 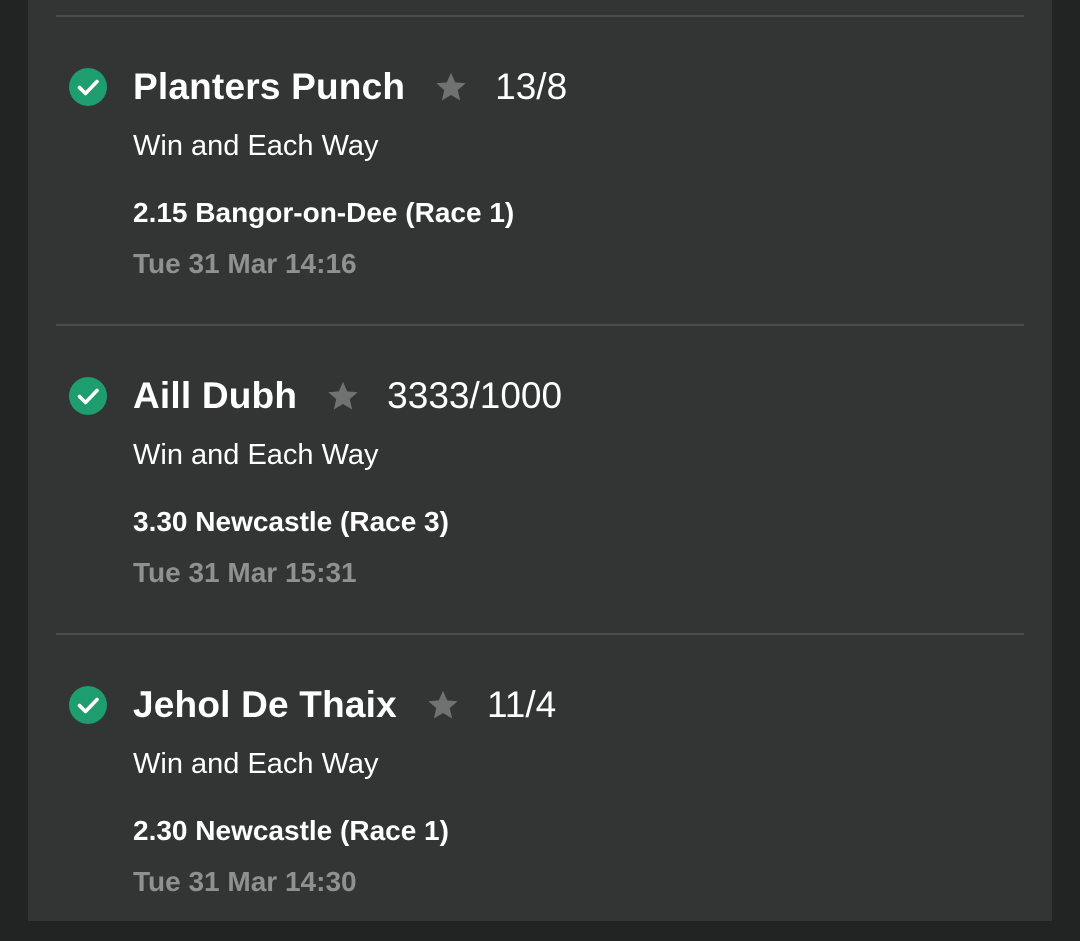 What do you see at coordinates (245, 881) in the screenshot?
I see `event-time: Tue 31 Mar 14:30` at bounding box center [245, 881].